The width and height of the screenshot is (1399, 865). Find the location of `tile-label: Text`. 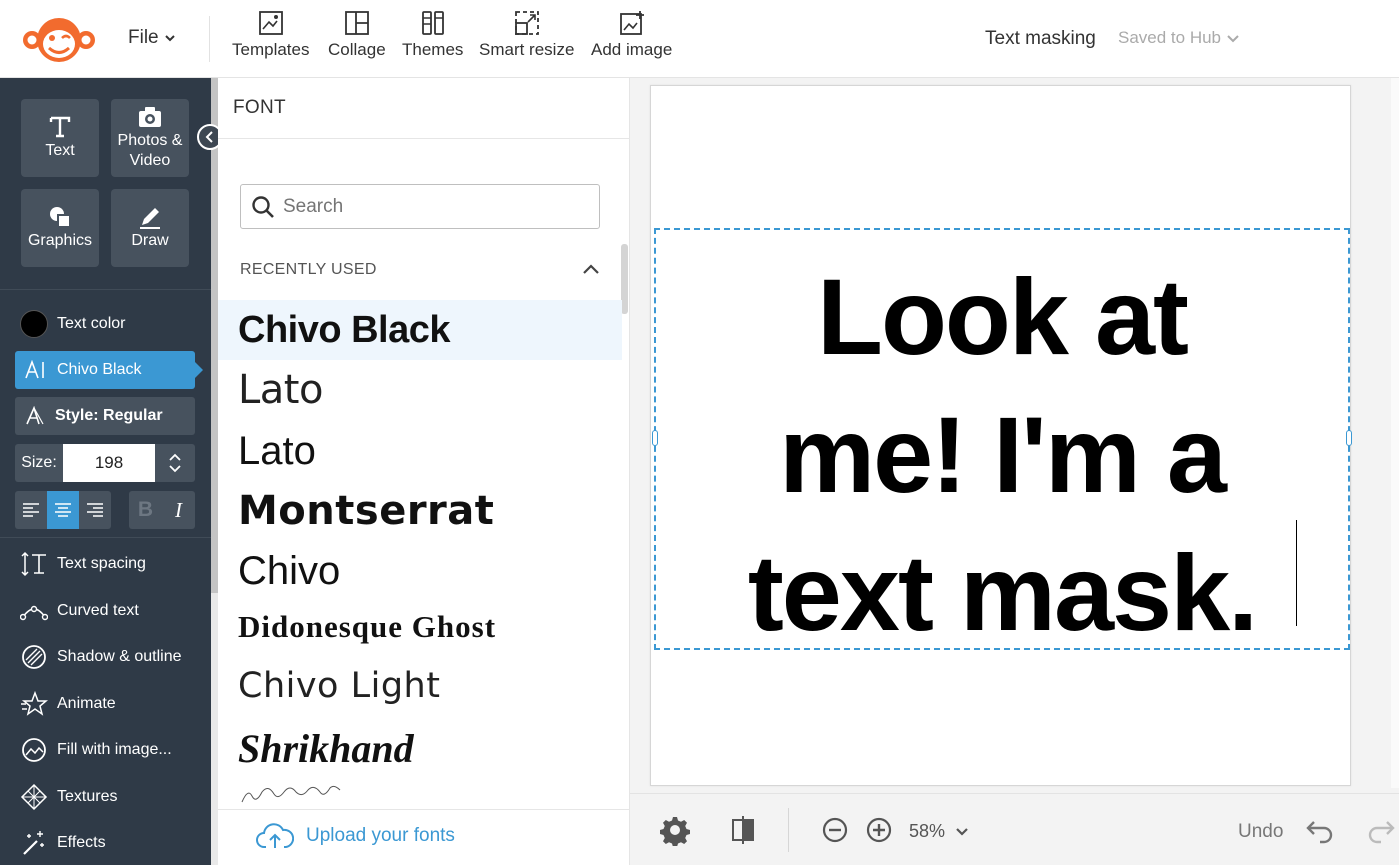

tile-label: Text is located at coordinates (60, 150).